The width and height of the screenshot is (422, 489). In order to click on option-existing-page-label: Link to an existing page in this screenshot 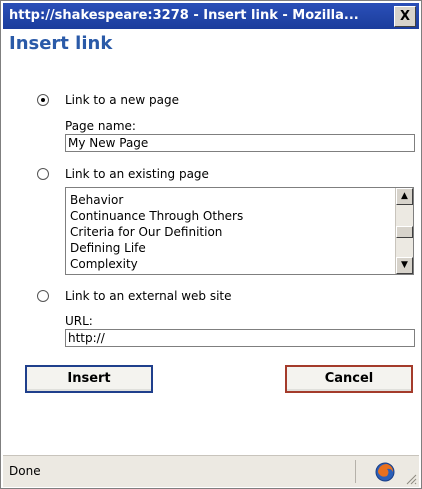, I will do `click(137, 174)`.